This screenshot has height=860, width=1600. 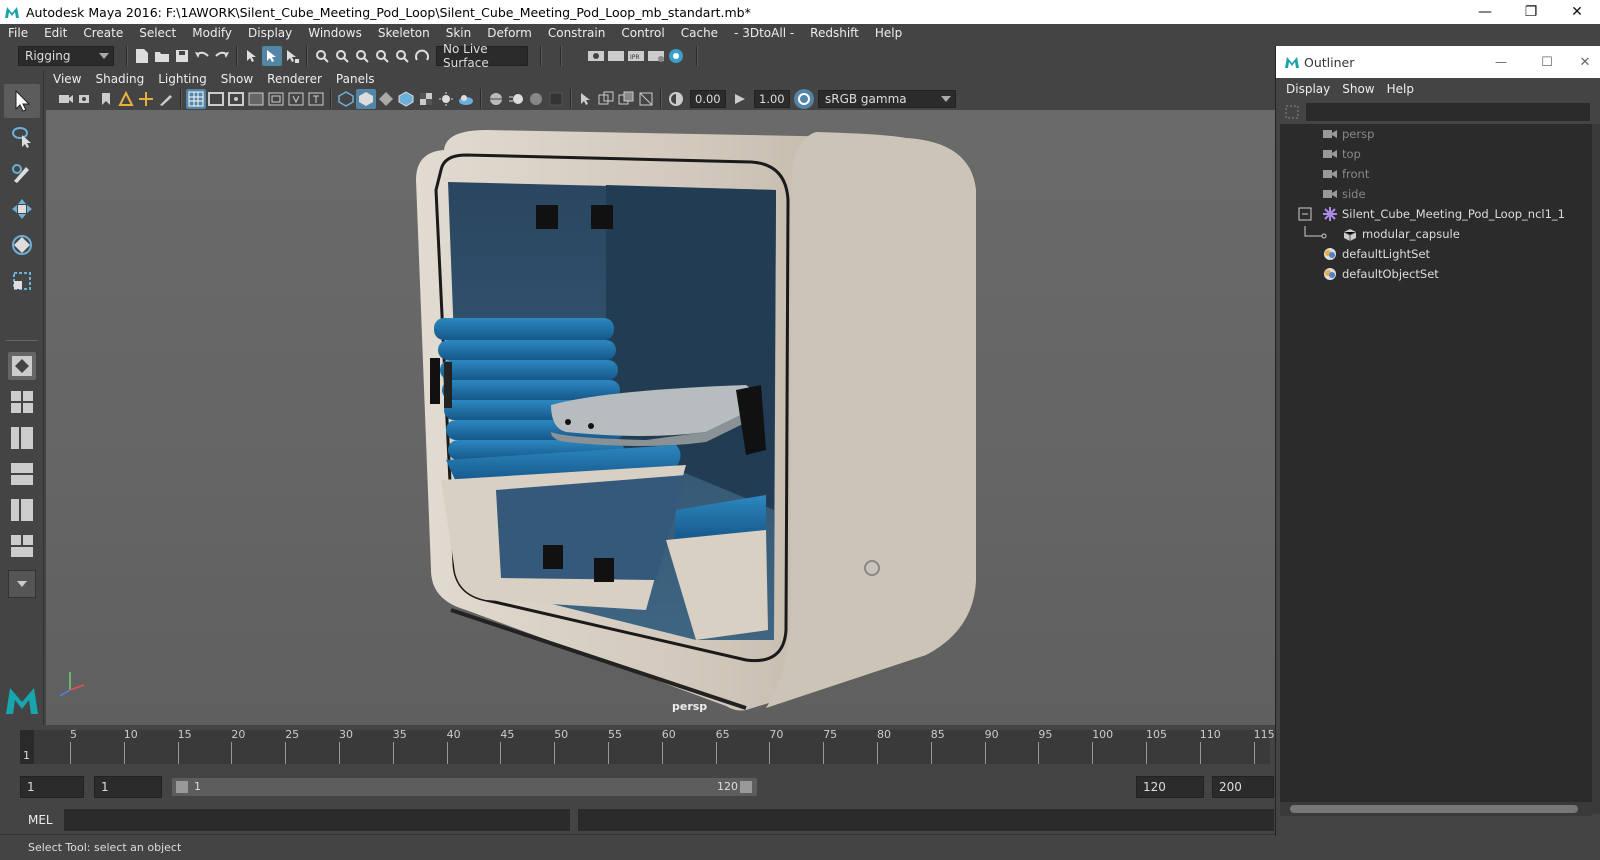 I want to click on outliner-menu-help: Help, so click(x=1400, y=89).